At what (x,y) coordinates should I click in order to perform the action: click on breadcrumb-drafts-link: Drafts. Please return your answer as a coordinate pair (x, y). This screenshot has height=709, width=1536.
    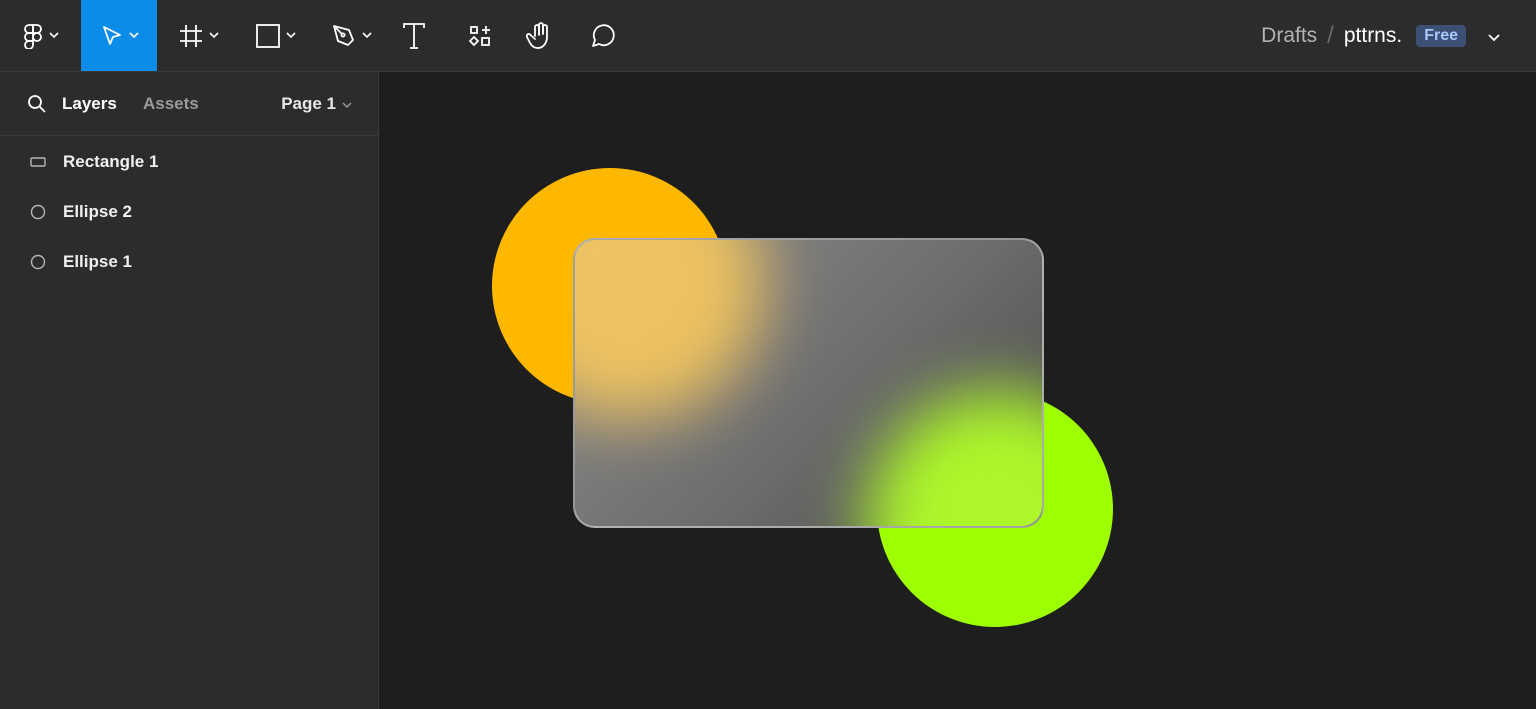
    Looking at the image, I should click on (1289, 36).